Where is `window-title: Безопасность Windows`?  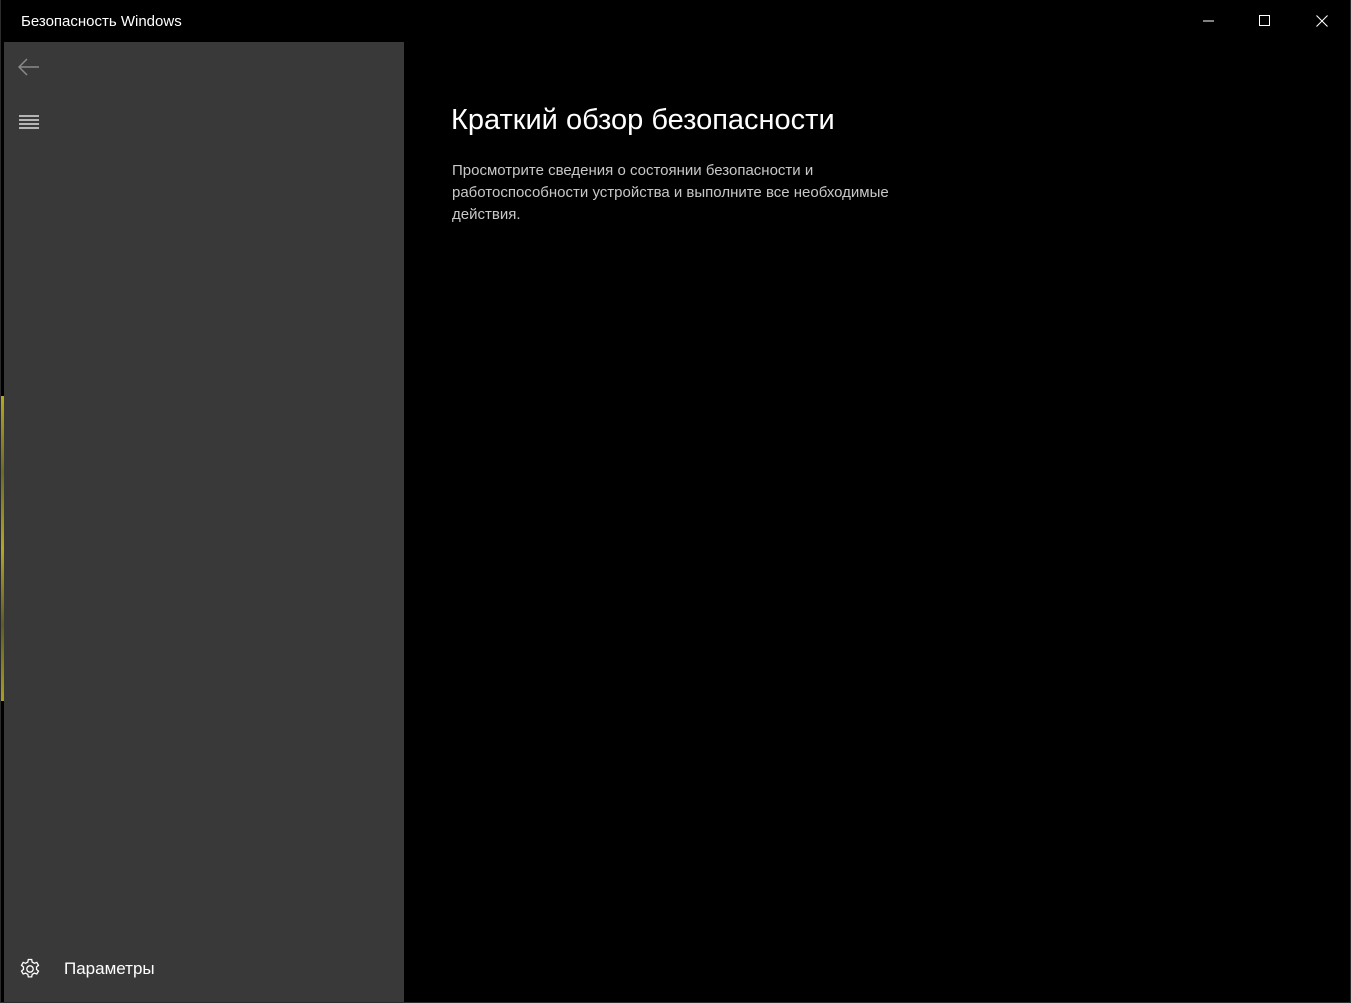 window-title: Безопасность Windows is located at coordinates (101, 21).